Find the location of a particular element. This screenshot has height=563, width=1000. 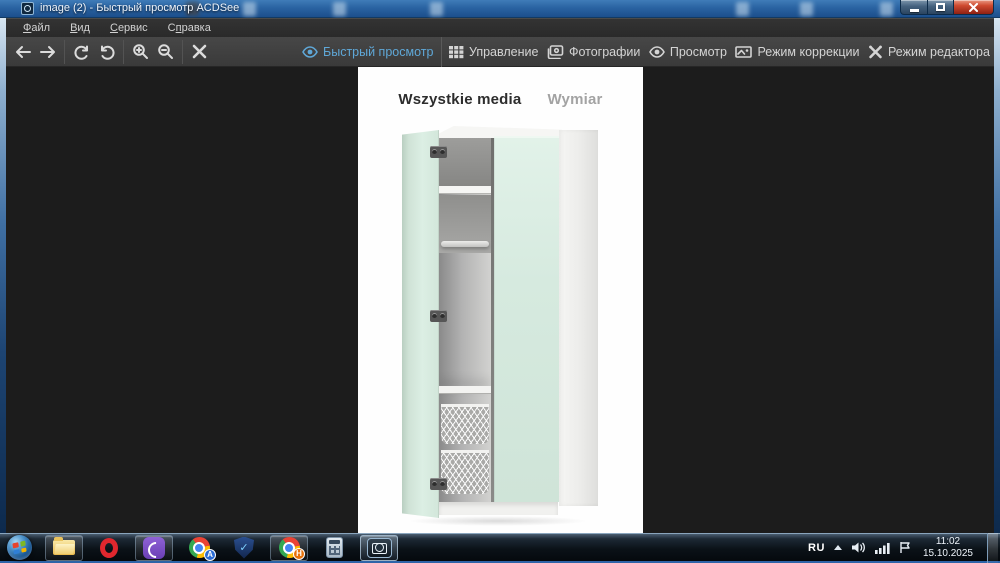

zoom-out-icon is located at coordinates (165, 51).